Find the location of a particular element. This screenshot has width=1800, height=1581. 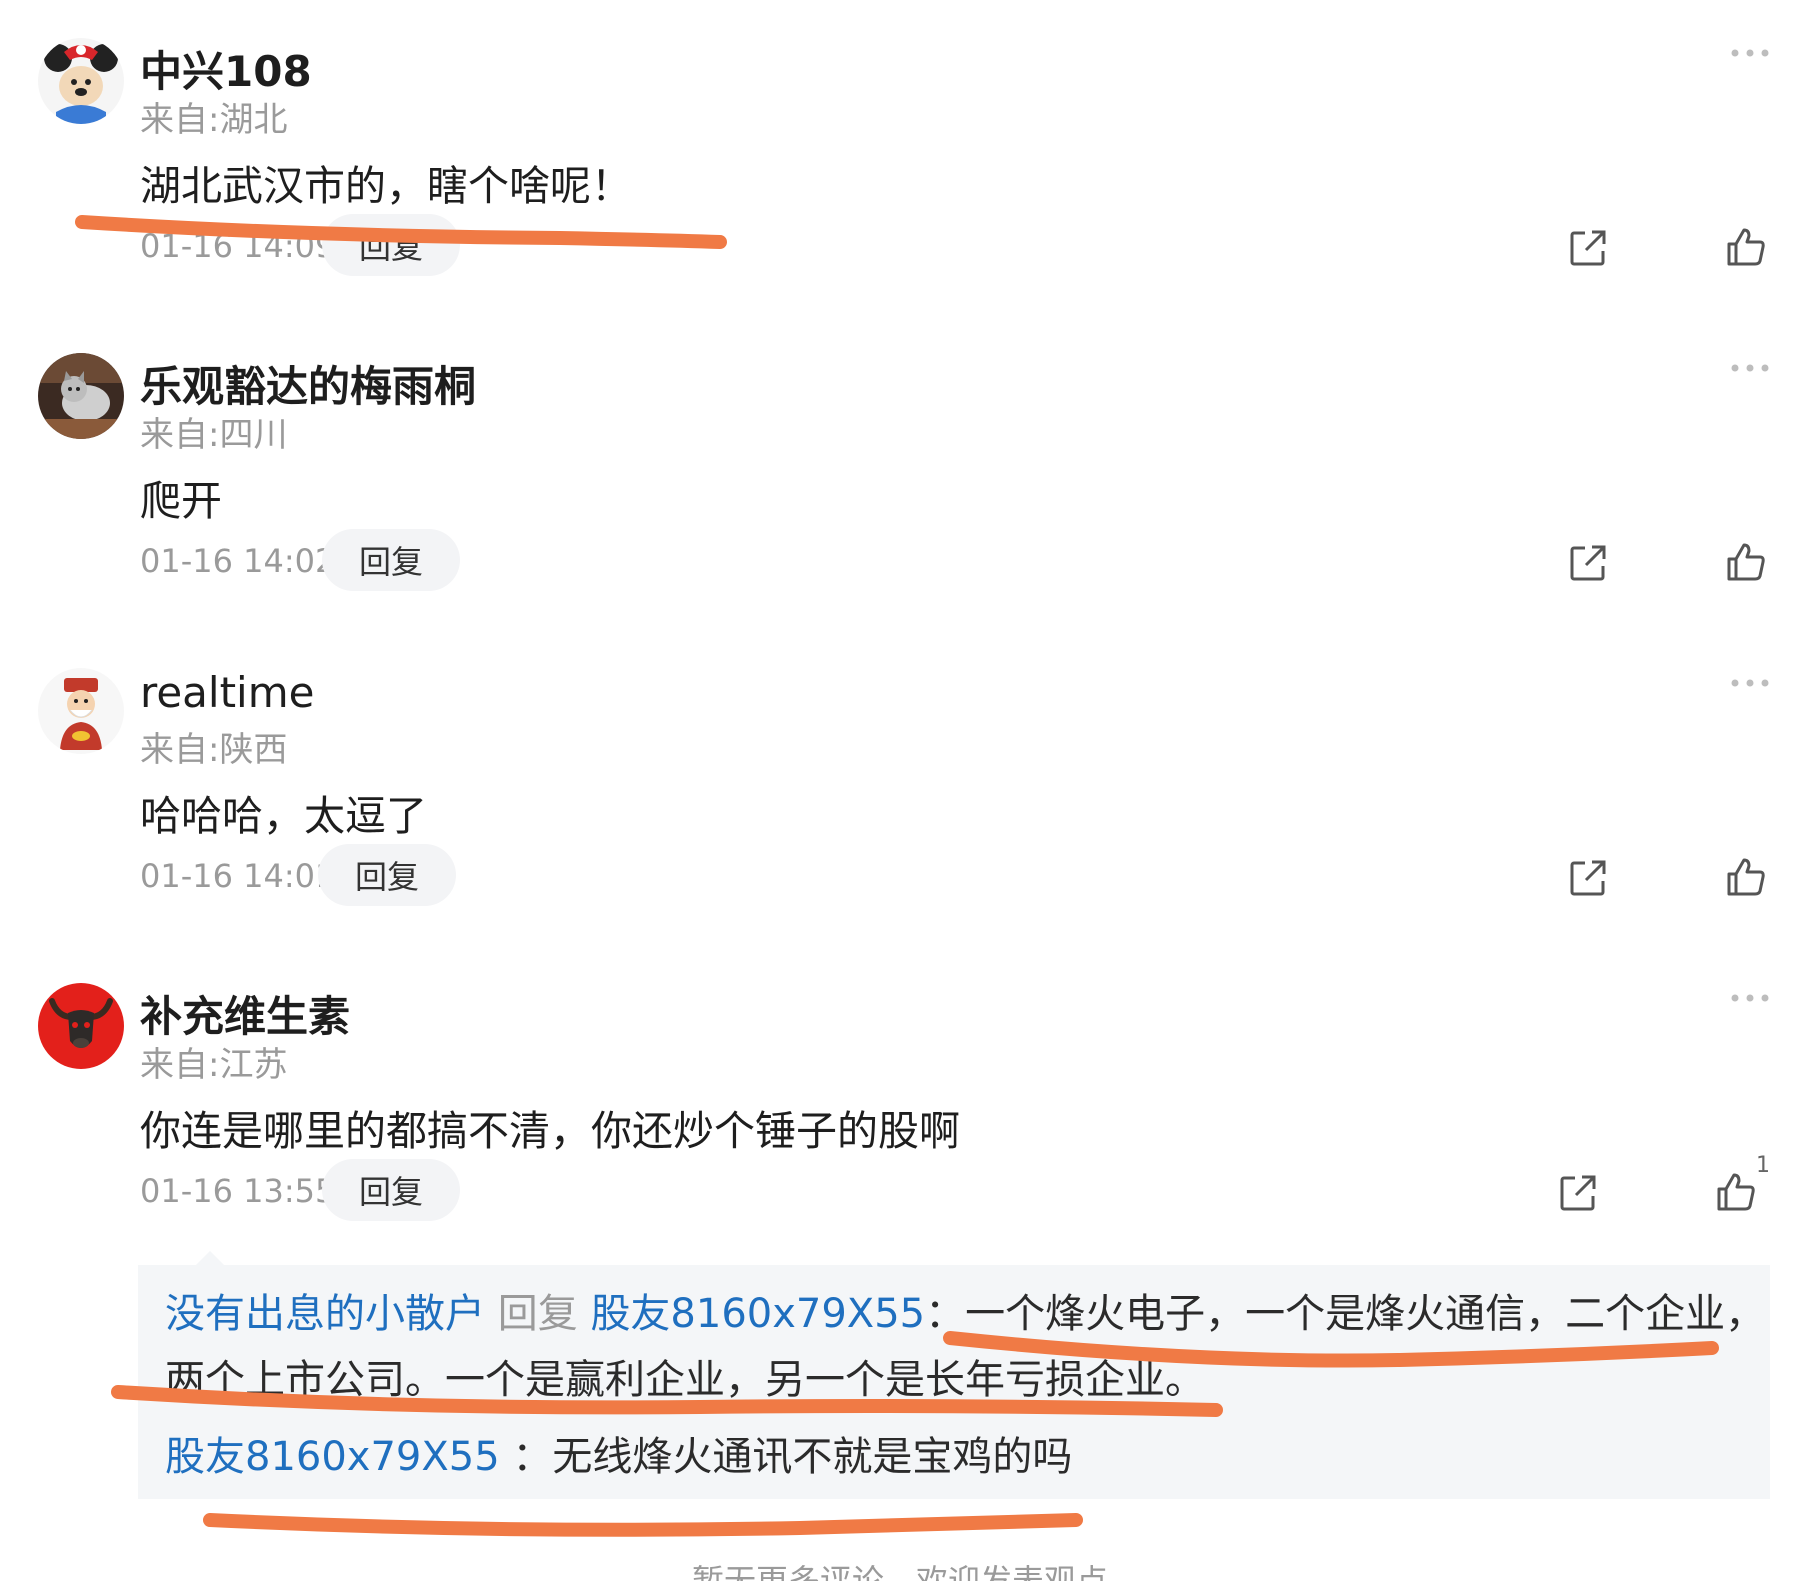

sub-reply-text: 一个烽火电子，一个是烽火通信，二个企业， is located at coordinates (1365, 1314).